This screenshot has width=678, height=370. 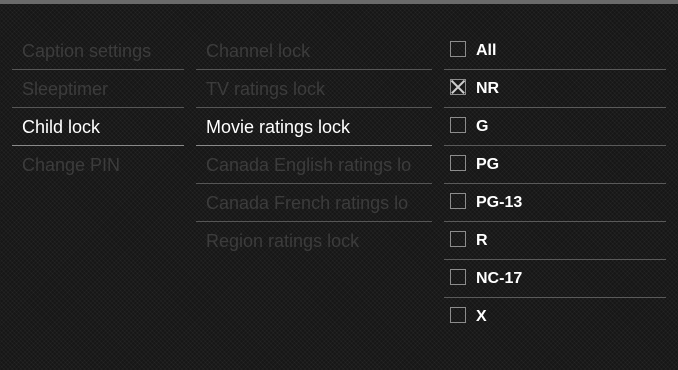 I want to click on submenu-item-region-ratings-lock: Region ratings lock, so click(x=314, y=241).